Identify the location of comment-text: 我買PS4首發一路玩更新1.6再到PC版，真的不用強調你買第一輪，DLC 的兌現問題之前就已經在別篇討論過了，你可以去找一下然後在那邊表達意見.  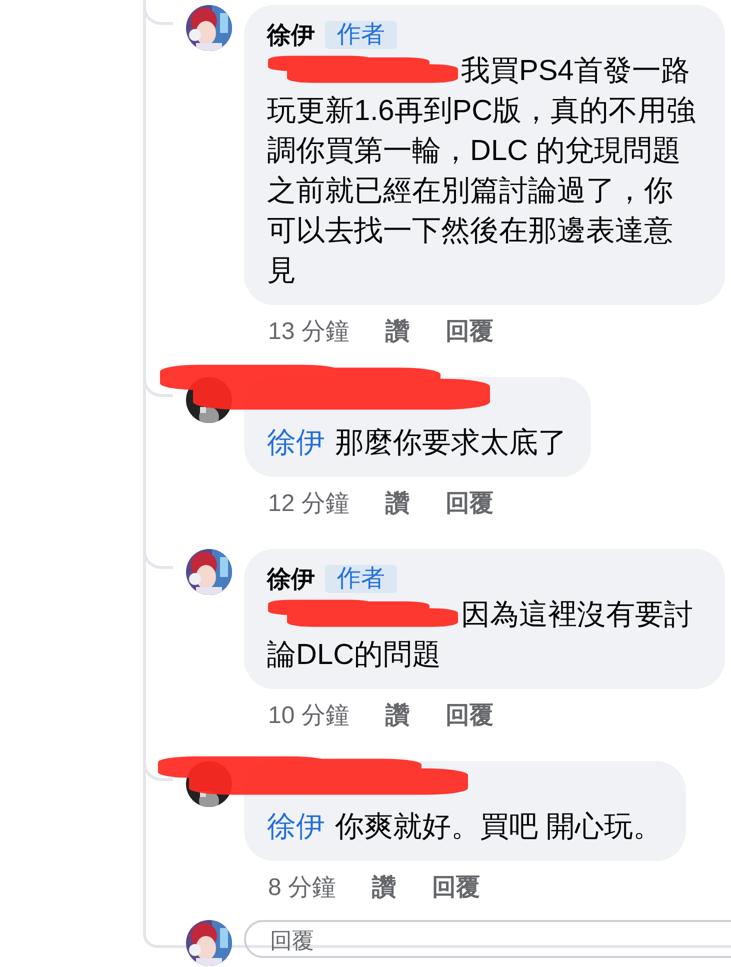
(481, 171).